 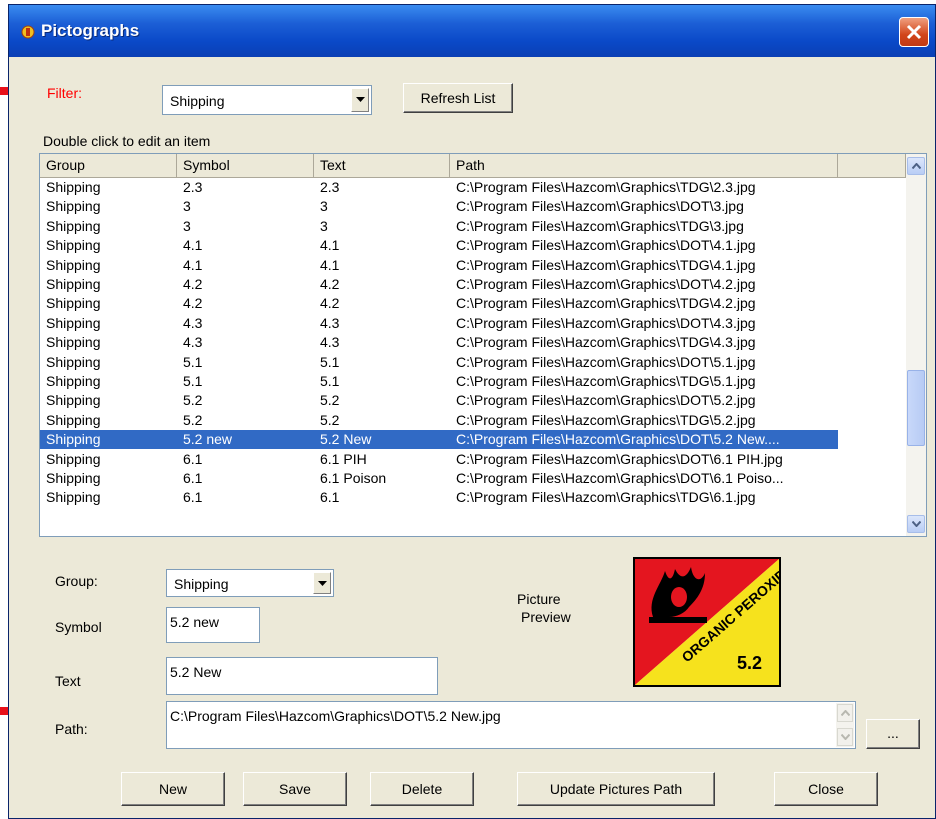 What do you see at coordinates (360, 100) in the screenshot?
I see `filter-dropdown-button` at bounding box center [360, 100].